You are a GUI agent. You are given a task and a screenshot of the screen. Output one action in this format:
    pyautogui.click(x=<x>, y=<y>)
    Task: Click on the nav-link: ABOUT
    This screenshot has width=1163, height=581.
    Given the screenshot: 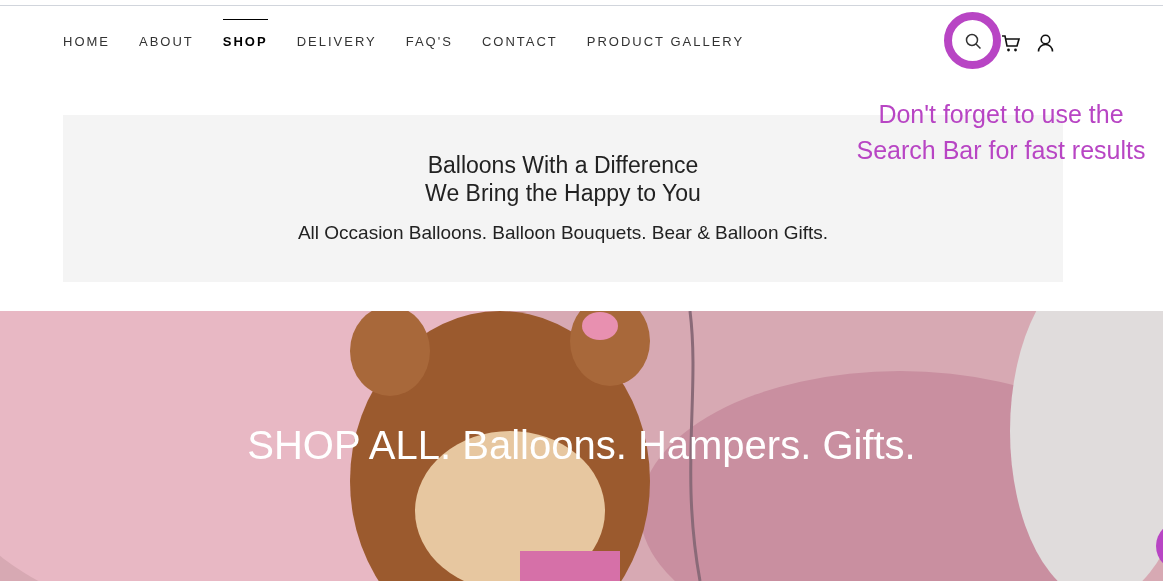 What is the action you would take?
    pyautogui.click(x=166, y=42)
    